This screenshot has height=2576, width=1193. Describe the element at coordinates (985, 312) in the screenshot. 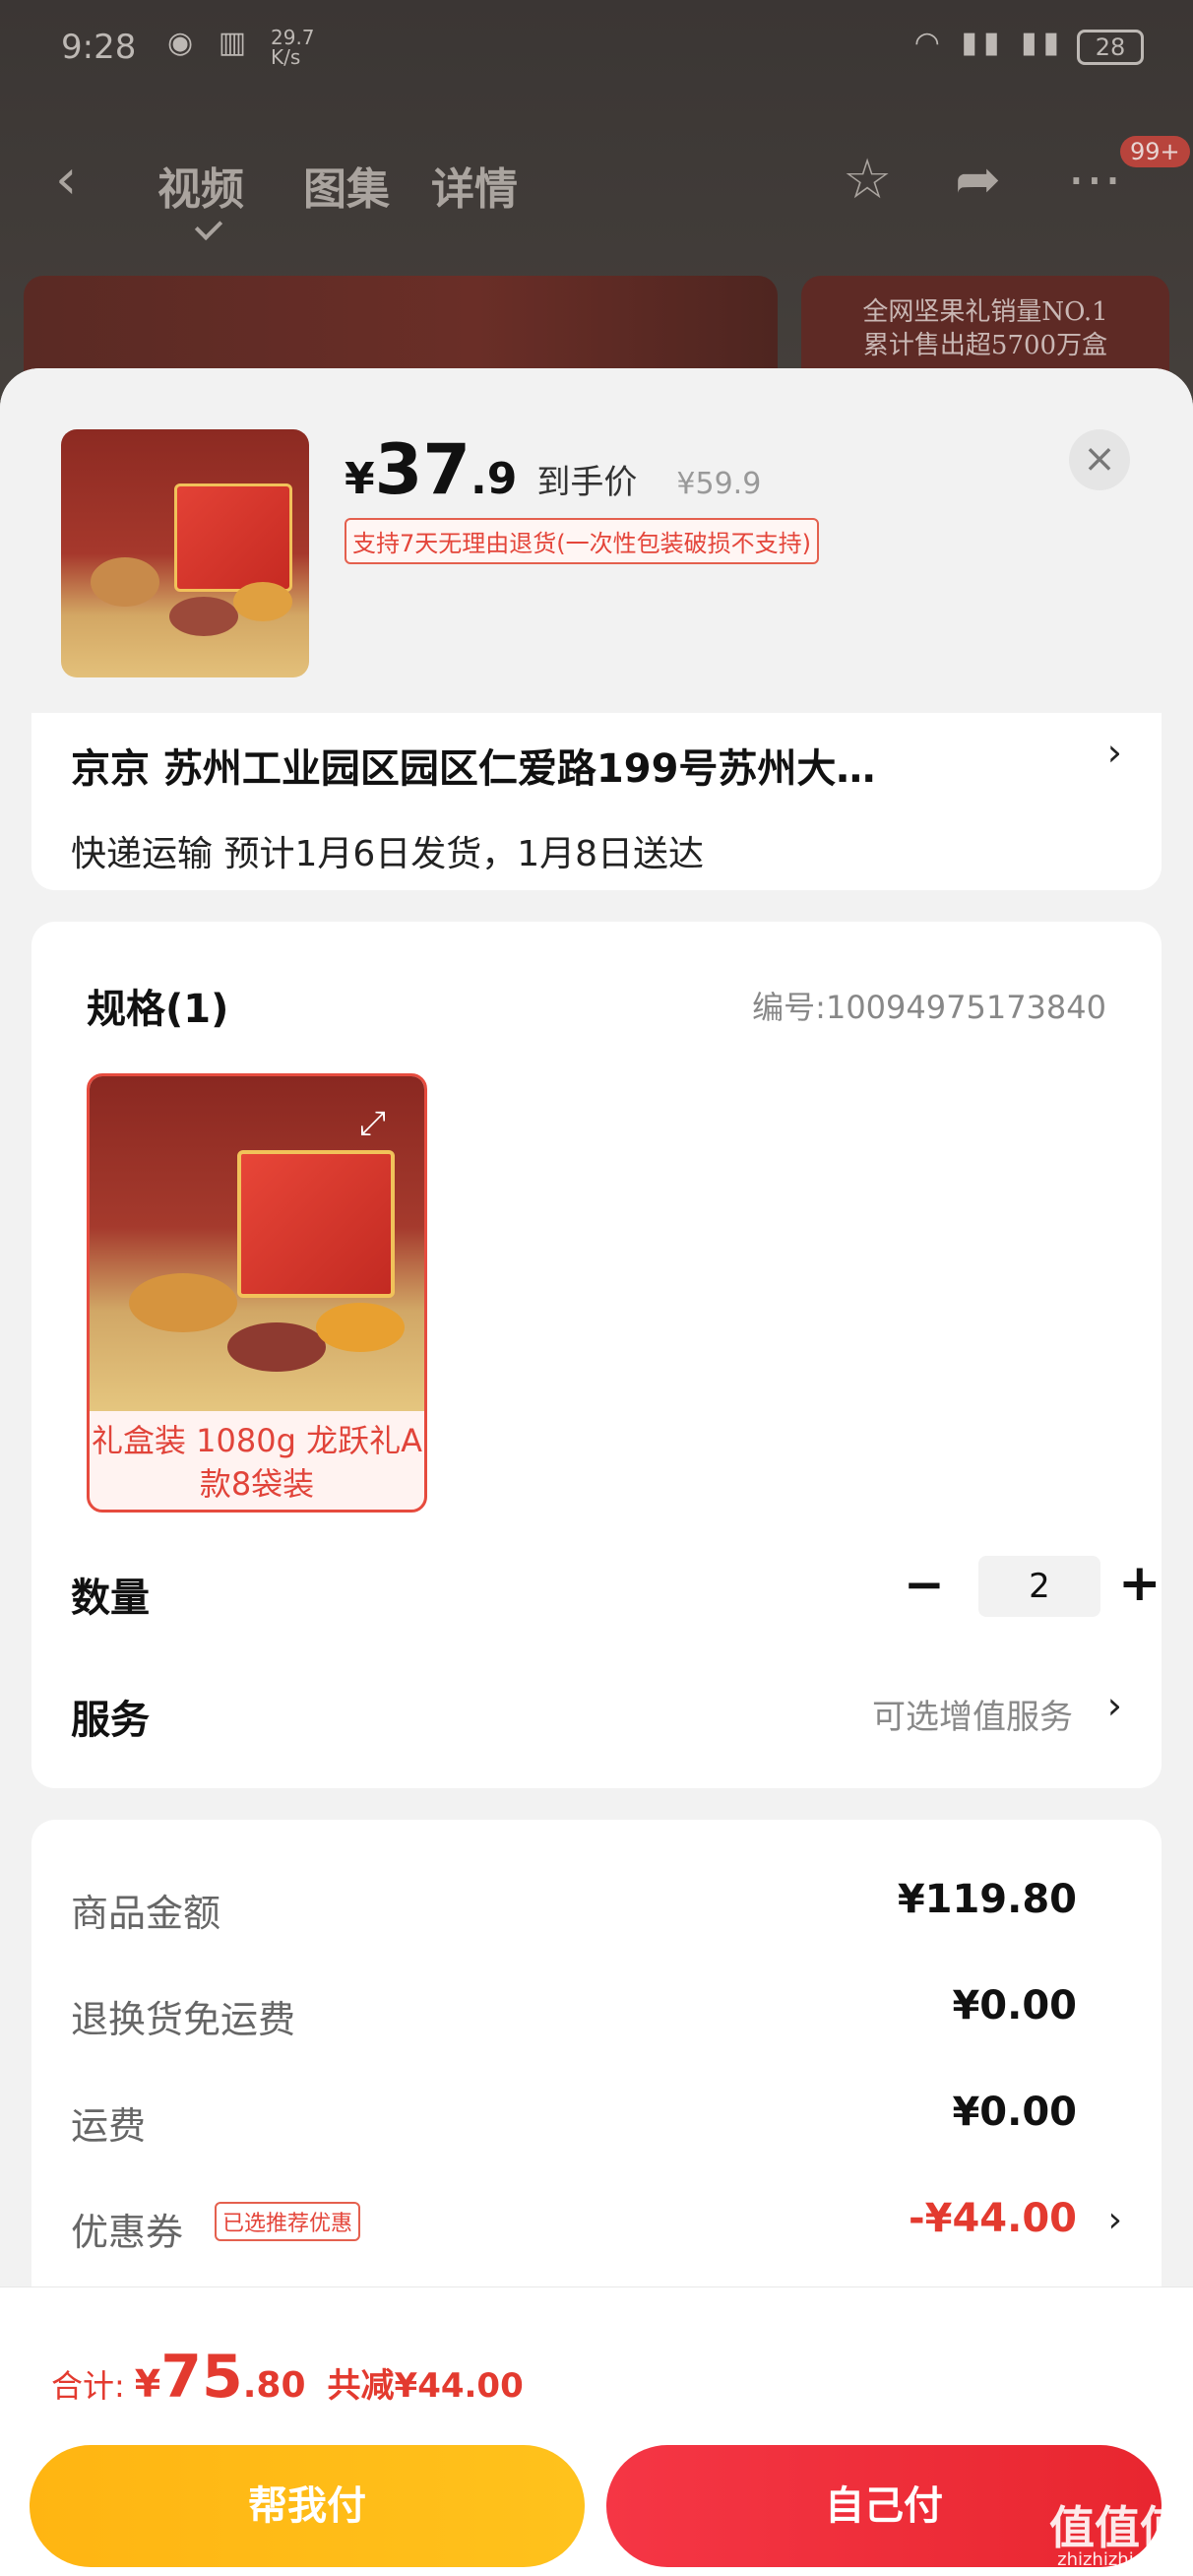

I see `sales-banner-line1: 全网坚果礼销量NO.1` at that location.